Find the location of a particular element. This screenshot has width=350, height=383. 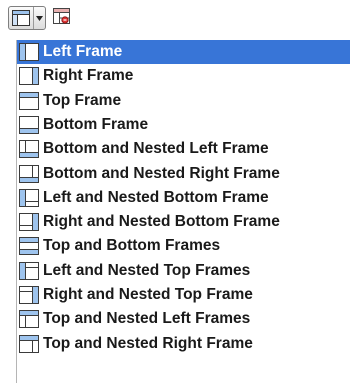

menu-item: Left Frame is located at coordinates (183, 52).